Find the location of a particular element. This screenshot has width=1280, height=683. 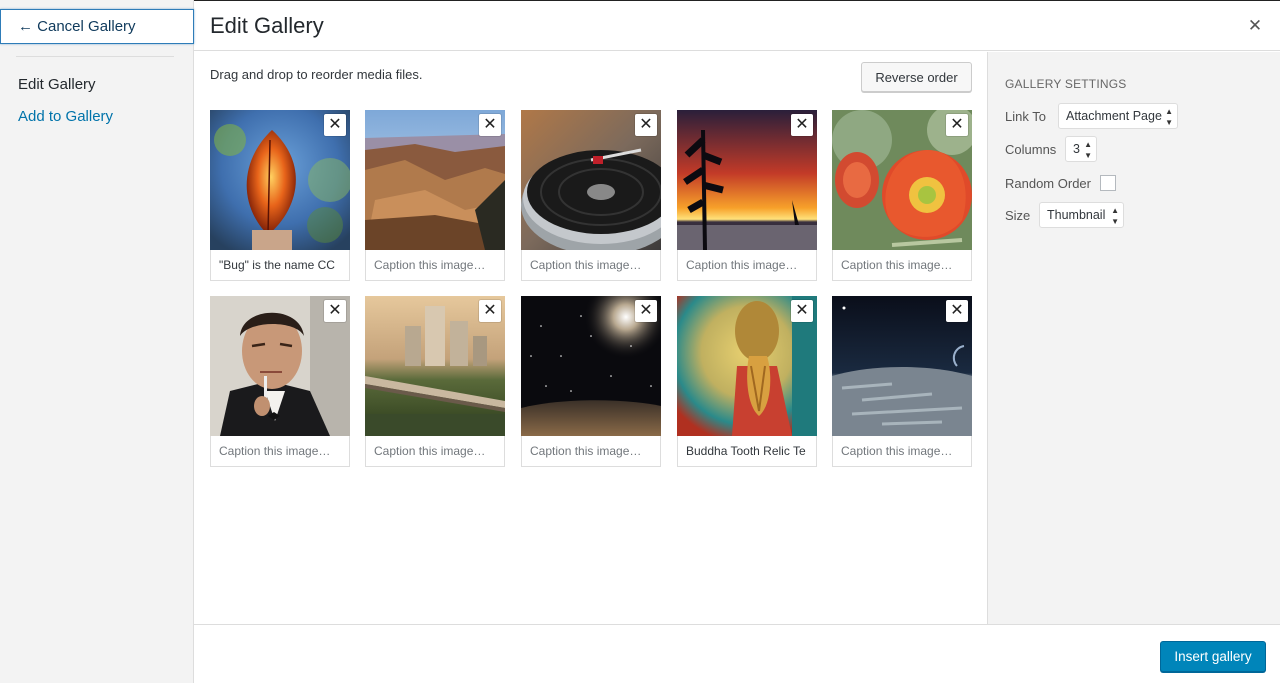

random-order-label: Random Order is located at coordinates (1048, 183).